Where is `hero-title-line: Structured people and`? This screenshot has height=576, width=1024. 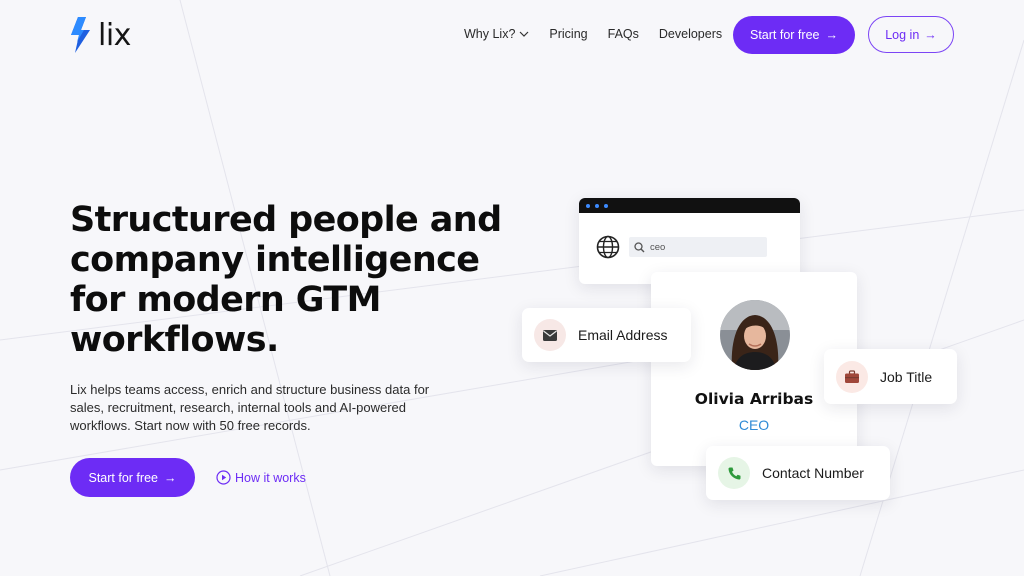
hero-title-line: Structured people and is located at coordinates (286, 220).